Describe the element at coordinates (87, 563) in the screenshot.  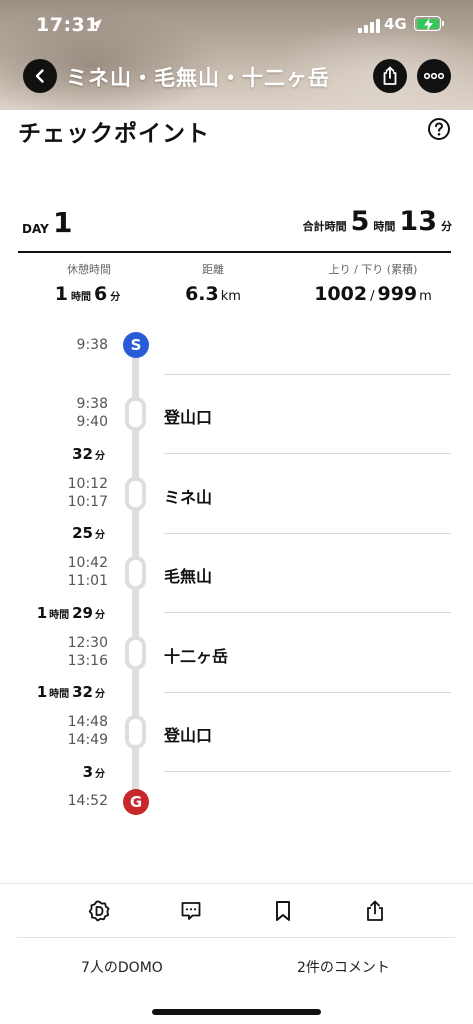
I see `checkpoint-arrive-time: 10:42` at that location.